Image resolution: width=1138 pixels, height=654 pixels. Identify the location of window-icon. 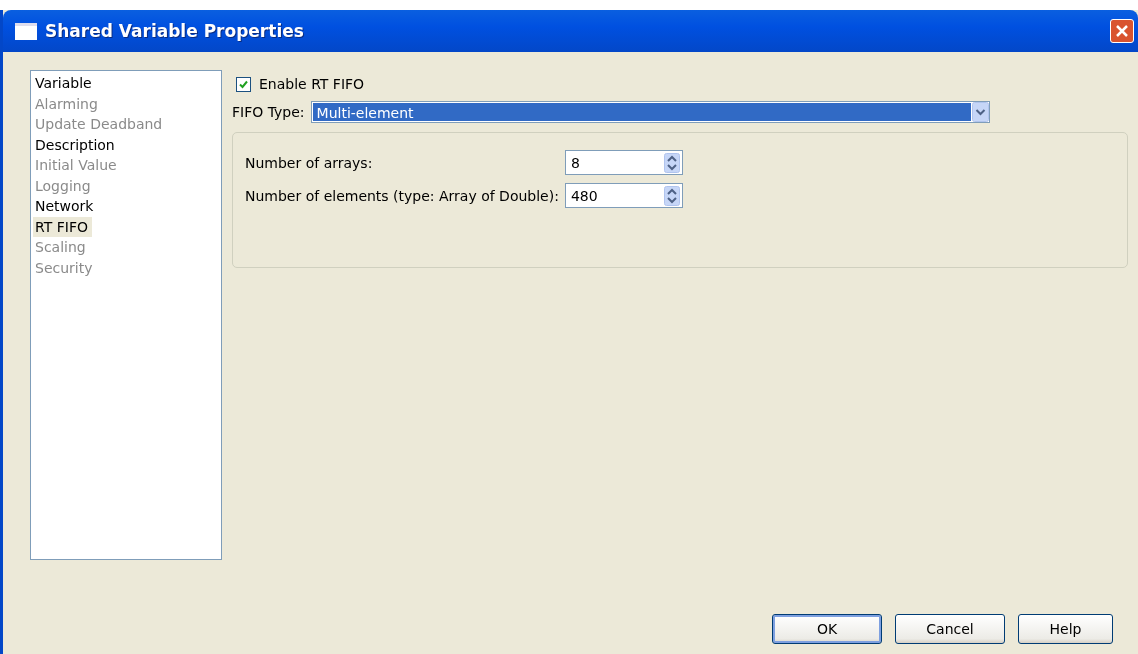
(26, 31).